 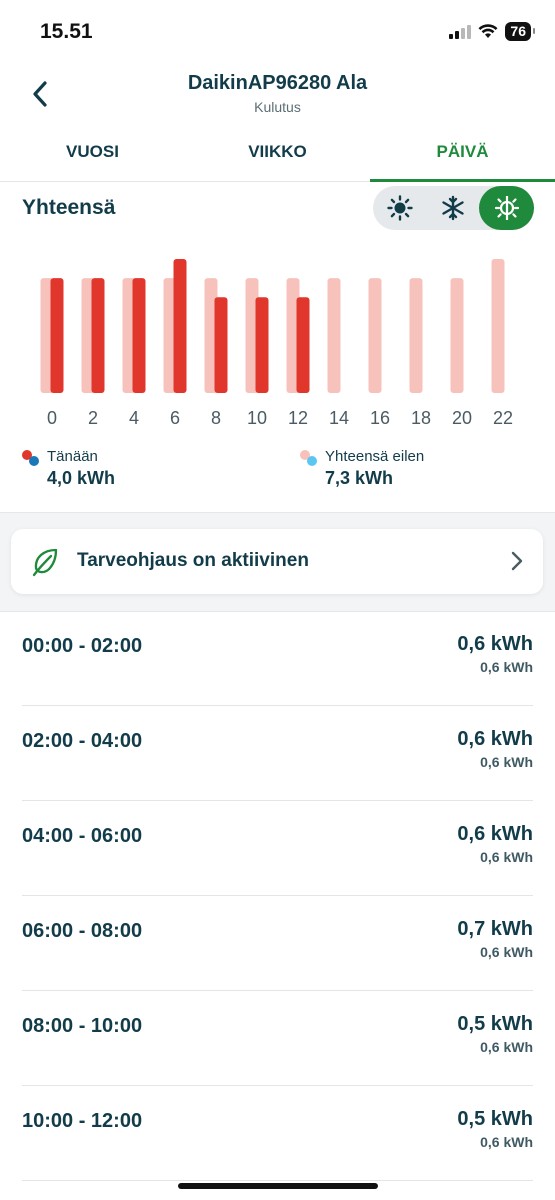 What do you see at coordinates (257, 418) in the screenshot?
I see `x-tick-label: 10` at bounding box center [257, 418].